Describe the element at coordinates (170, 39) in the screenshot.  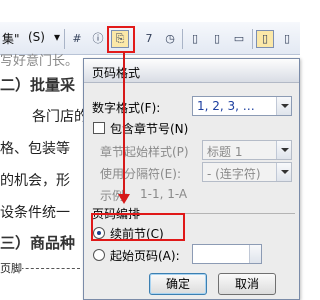
I see `insert-time-icon: ◷` at that location.